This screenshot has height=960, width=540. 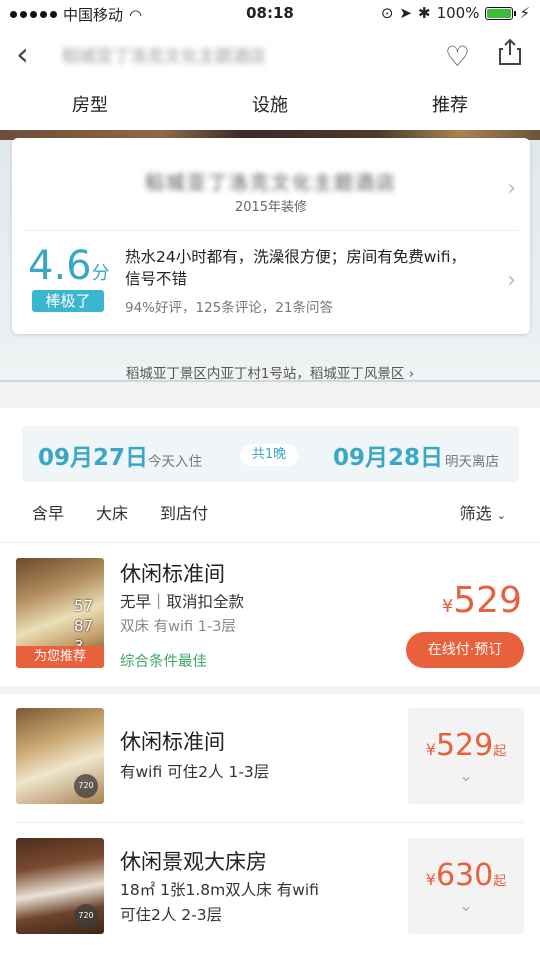 What do you see at coordinates (270, 14) in the screenshot?
I see `status-bar: 中国移动 ◠ 08:18 ⊙ ➤ ✱ 100% ⚡` at bounding box center [270, 14].